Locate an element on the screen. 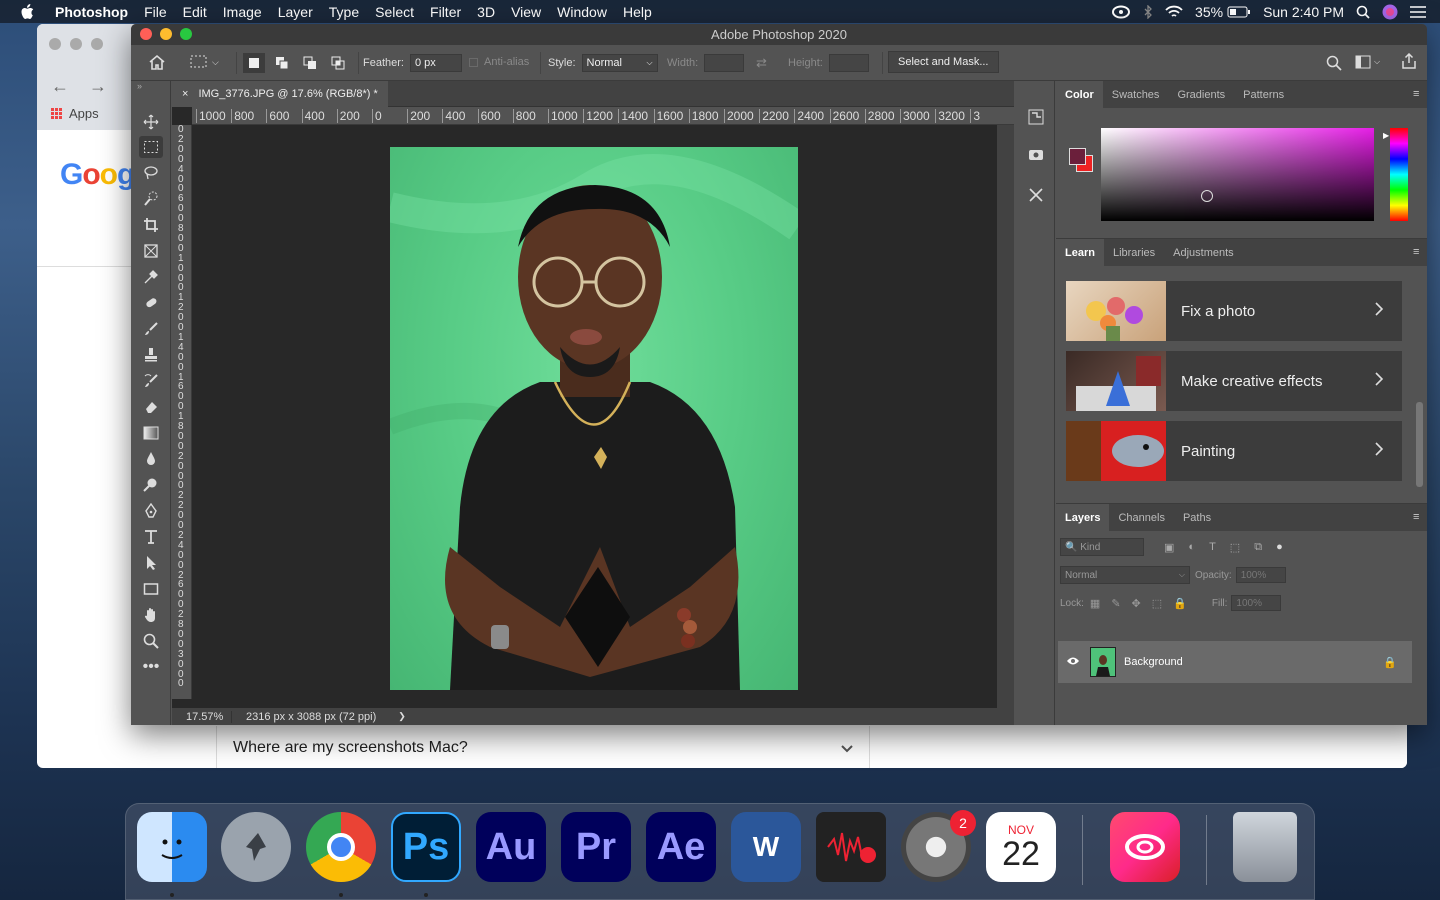 Image resolution: width=1440 pixels, height=900 pixels. filter-toggle-icon: ● is located at coordinates (1279, 547).